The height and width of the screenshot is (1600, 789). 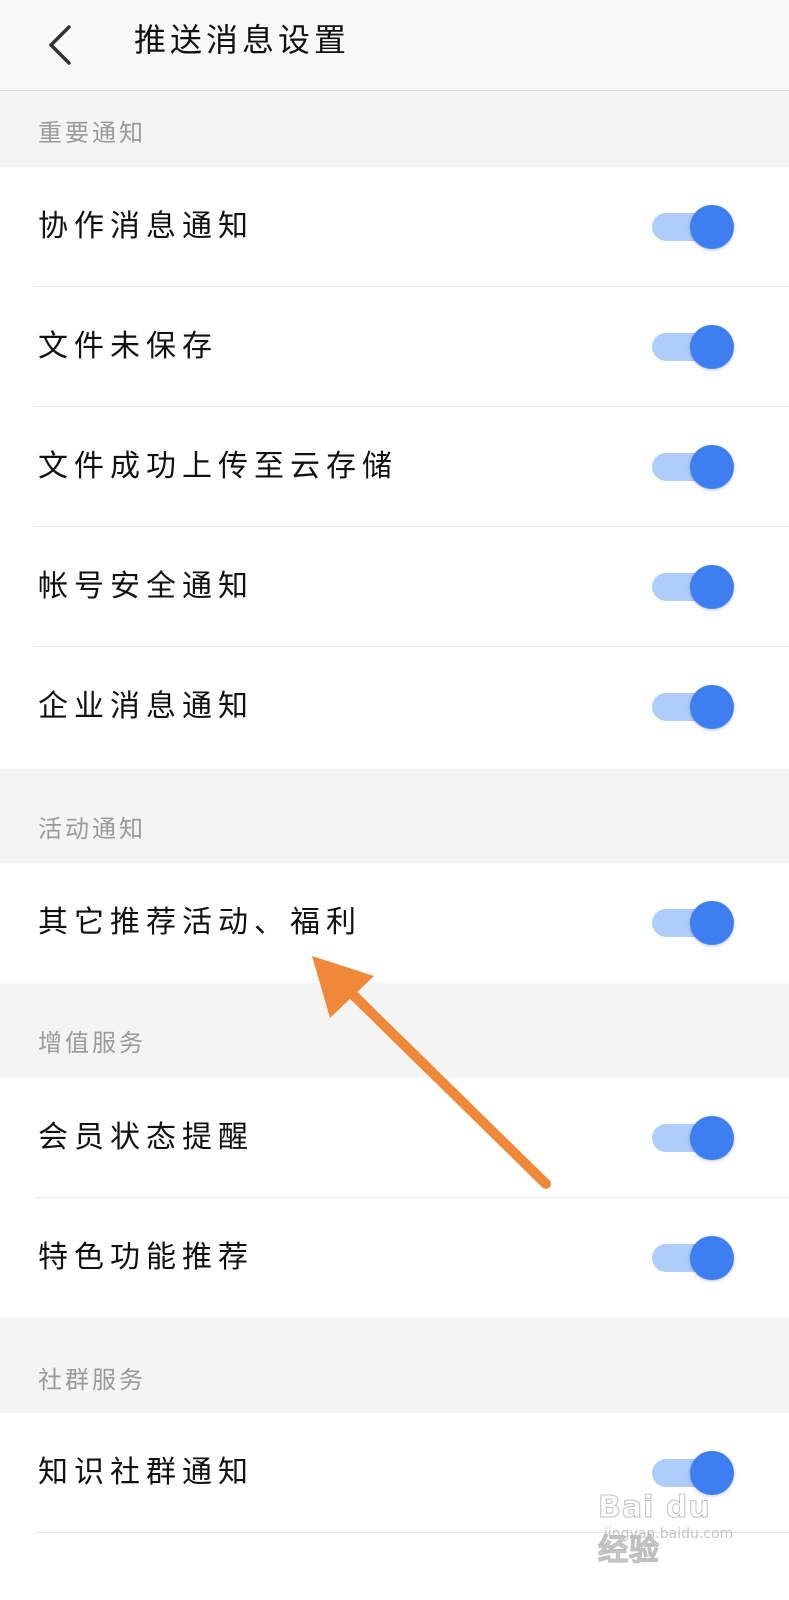 I want to click on setting-row-collab-message: 协作消息通知, so click(x=394, y=227).